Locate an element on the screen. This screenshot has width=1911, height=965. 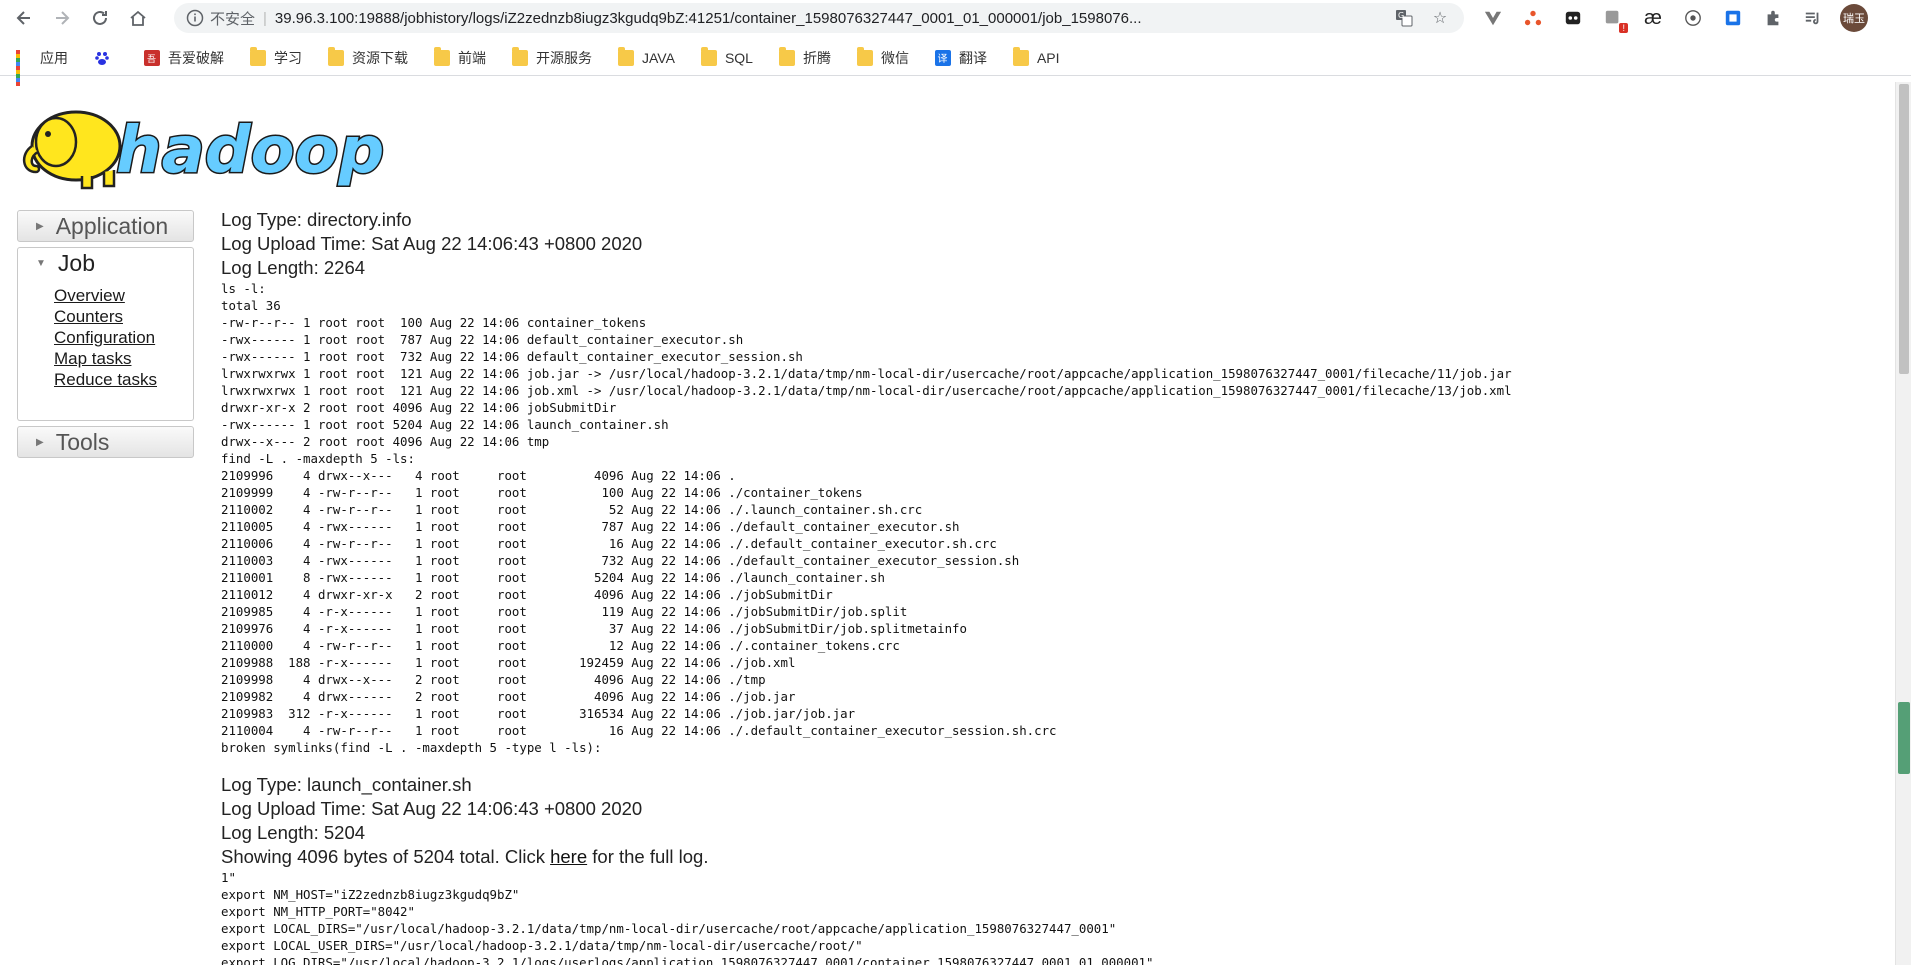
bookmark-folder-downloads: 资源下载 is located at coordinates (368, 57).